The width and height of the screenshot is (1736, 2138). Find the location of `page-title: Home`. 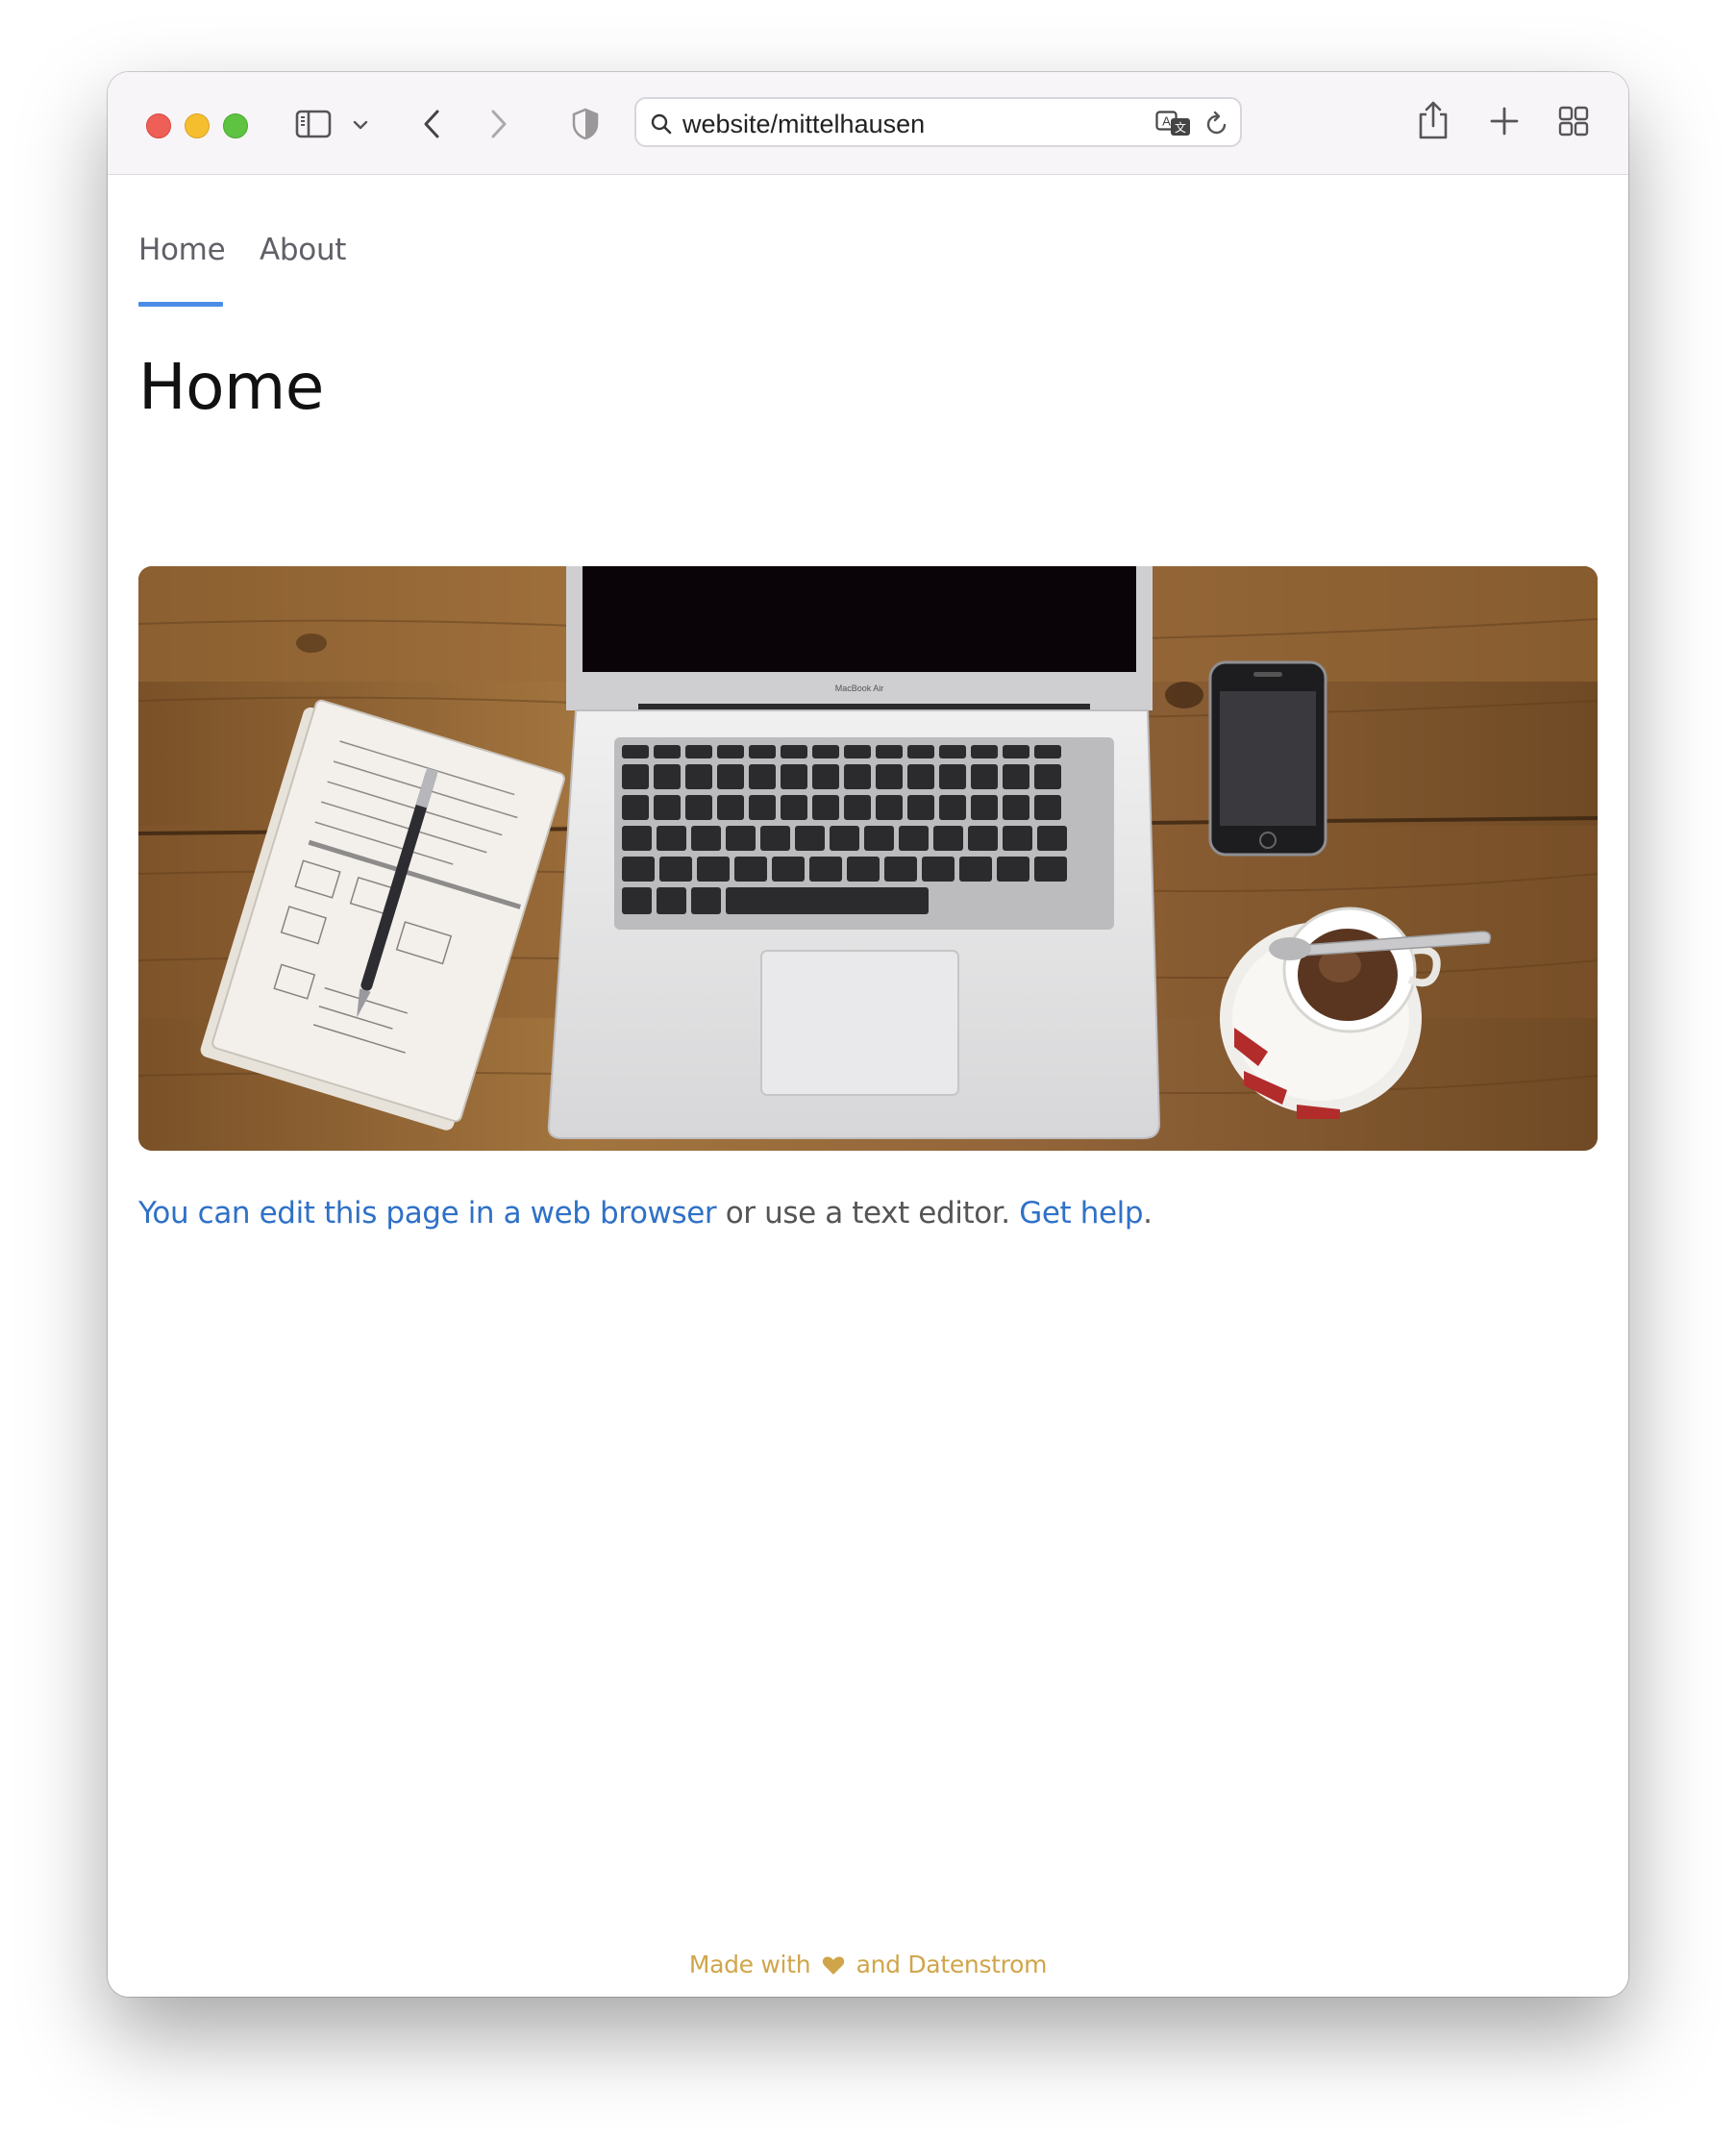

page-title: Home is located at coordinates (231, 387).